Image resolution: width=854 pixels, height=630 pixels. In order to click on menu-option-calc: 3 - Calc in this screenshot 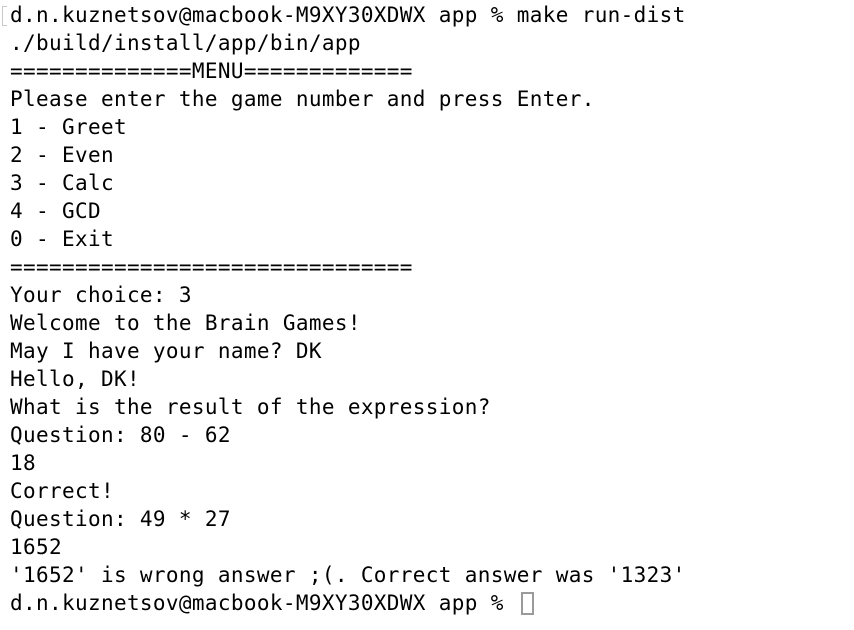, I will do `click(62, 183)`.